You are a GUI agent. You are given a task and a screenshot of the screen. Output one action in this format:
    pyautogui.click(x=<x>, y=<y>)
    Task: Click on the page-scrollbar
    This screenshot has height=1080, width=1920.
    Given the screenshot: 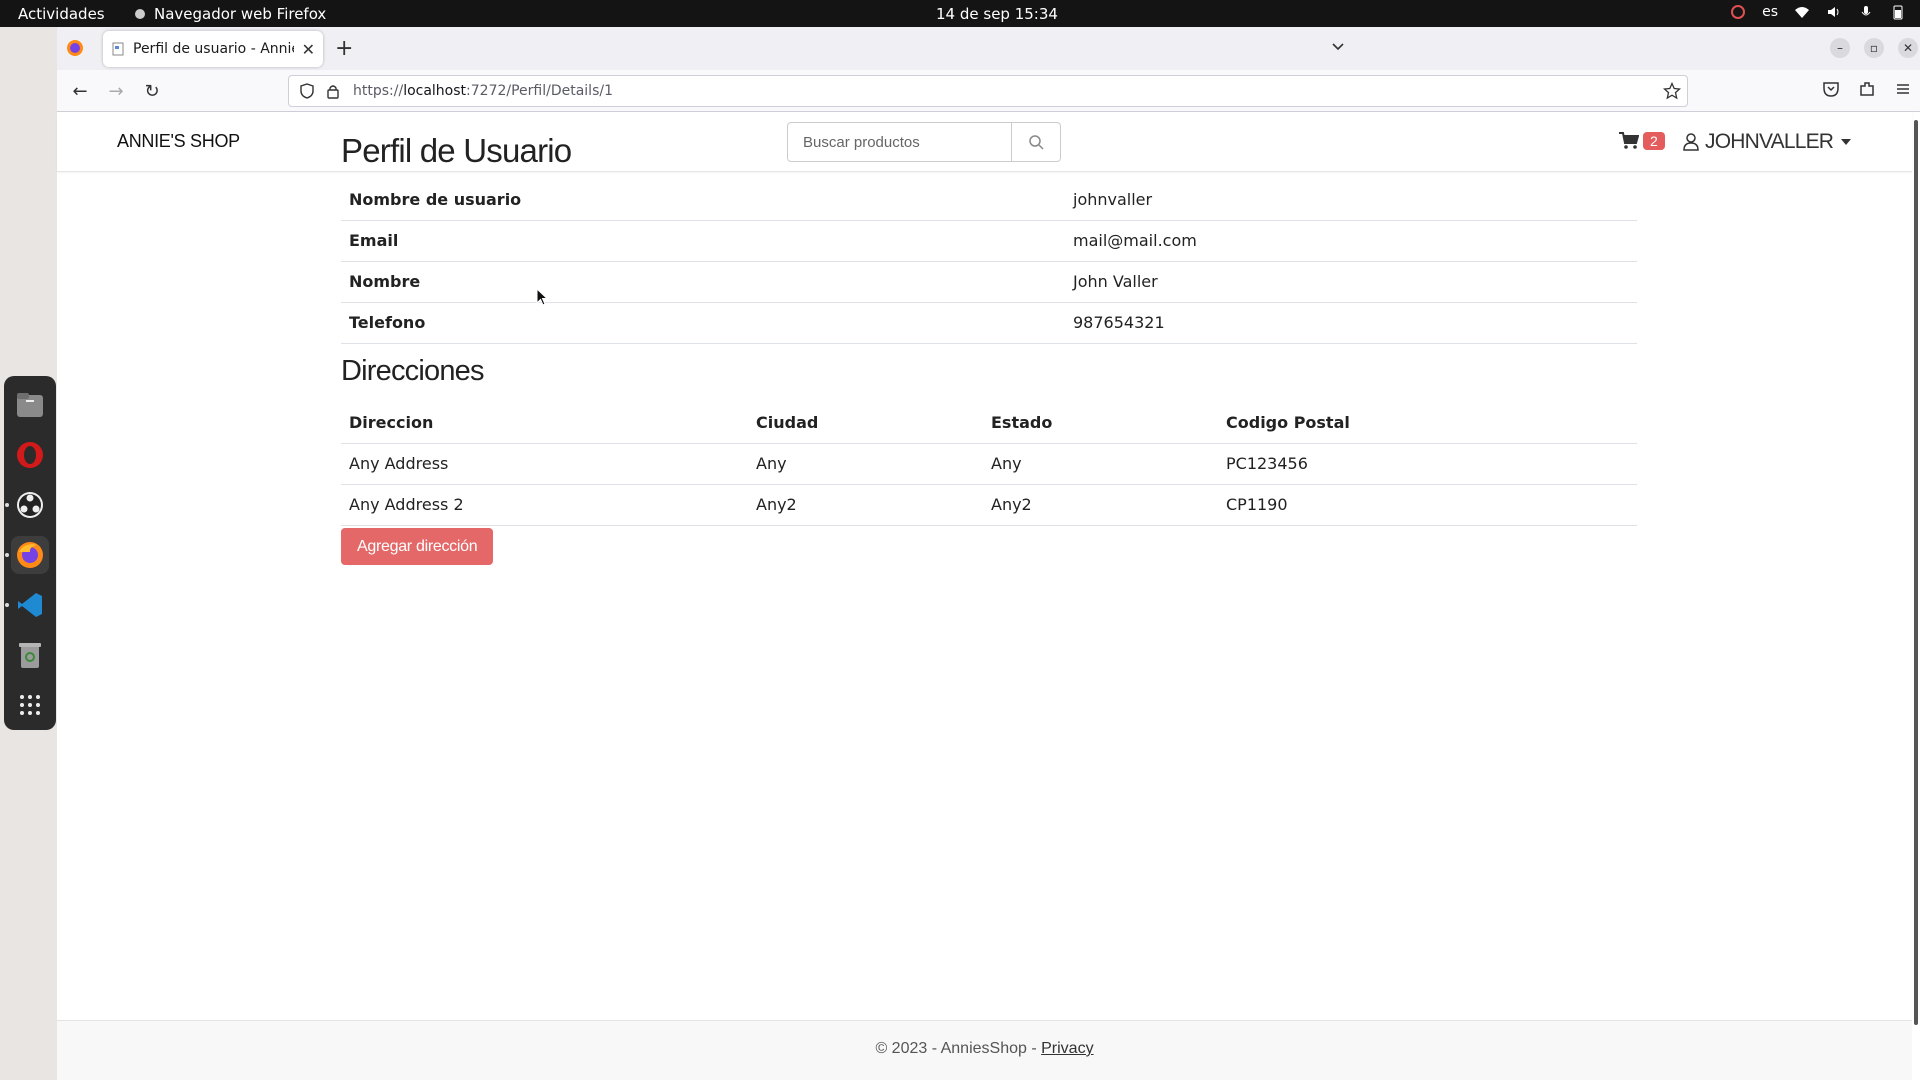 What is the action you would take?
    pyautogui.click(x=1916, y=568)
    